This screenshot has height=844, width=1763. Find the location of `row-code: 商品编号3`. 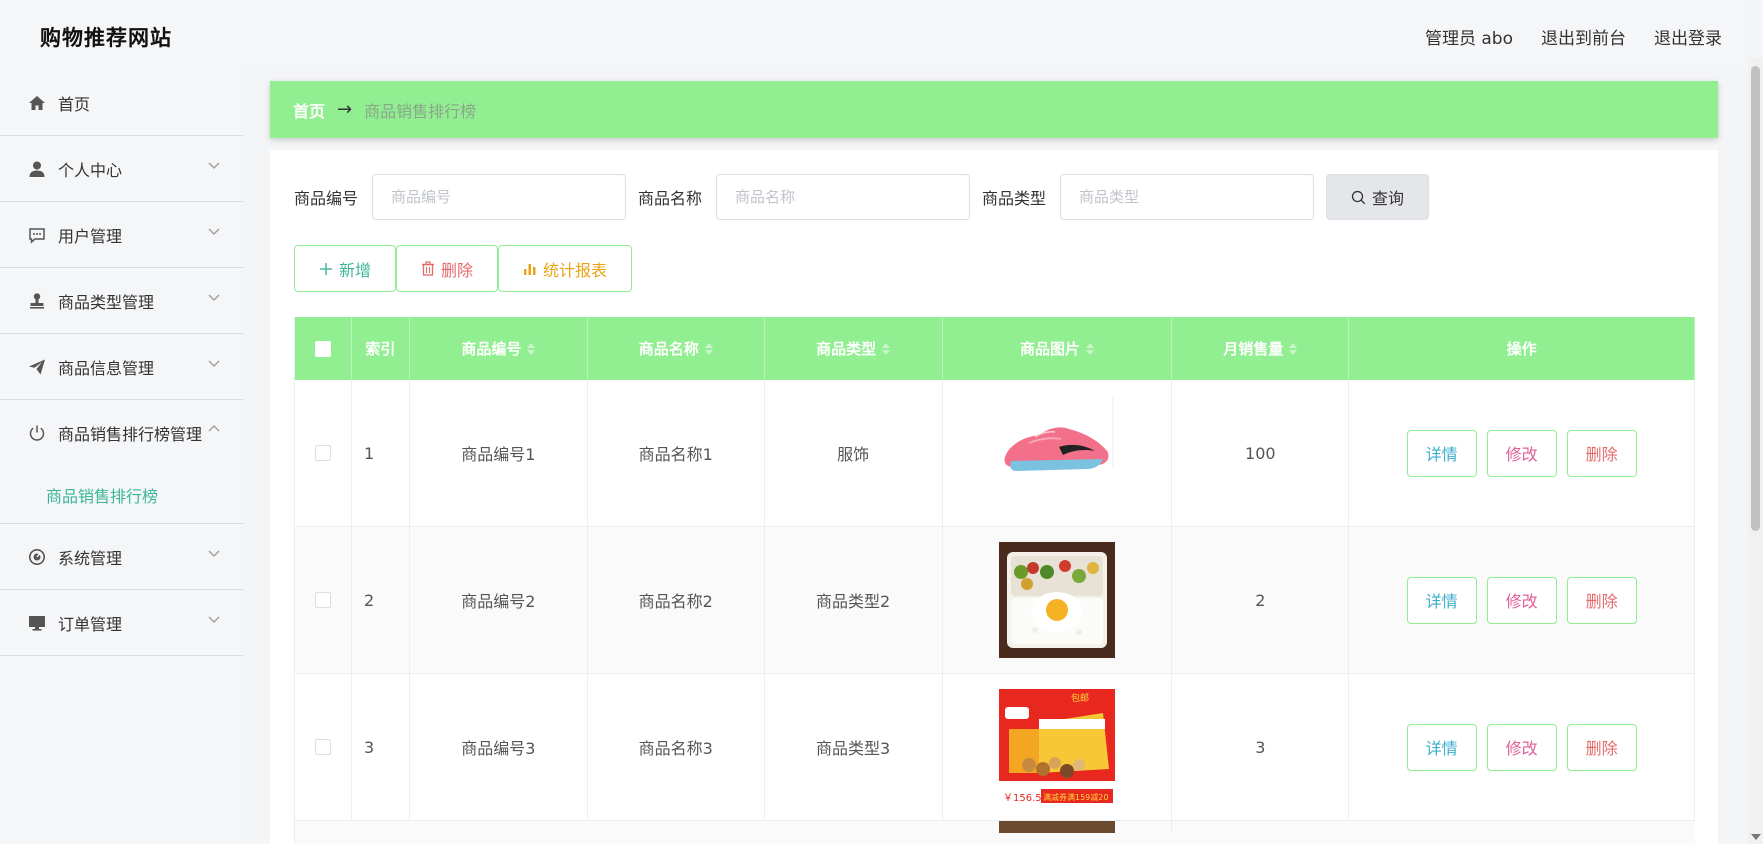

row-code: 商品编号3 is located at coordinates (499, 747).